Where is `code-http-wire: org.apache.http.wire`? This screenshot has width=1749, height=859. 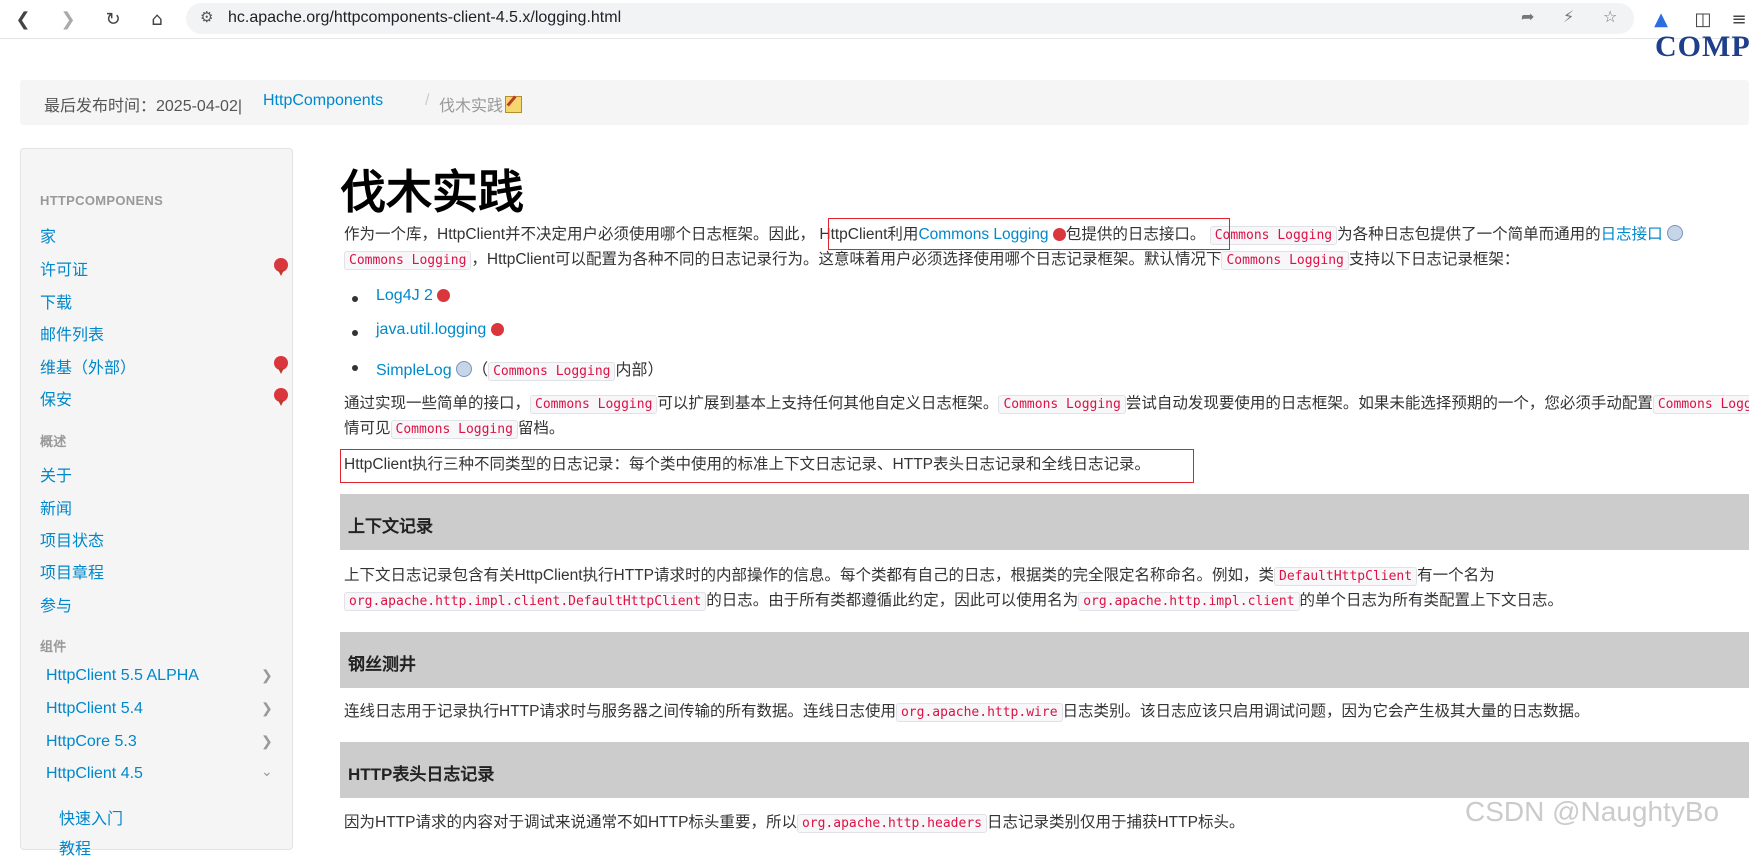 code-http-wire: org.apache.http.wire is located at coordinates (979, 712).